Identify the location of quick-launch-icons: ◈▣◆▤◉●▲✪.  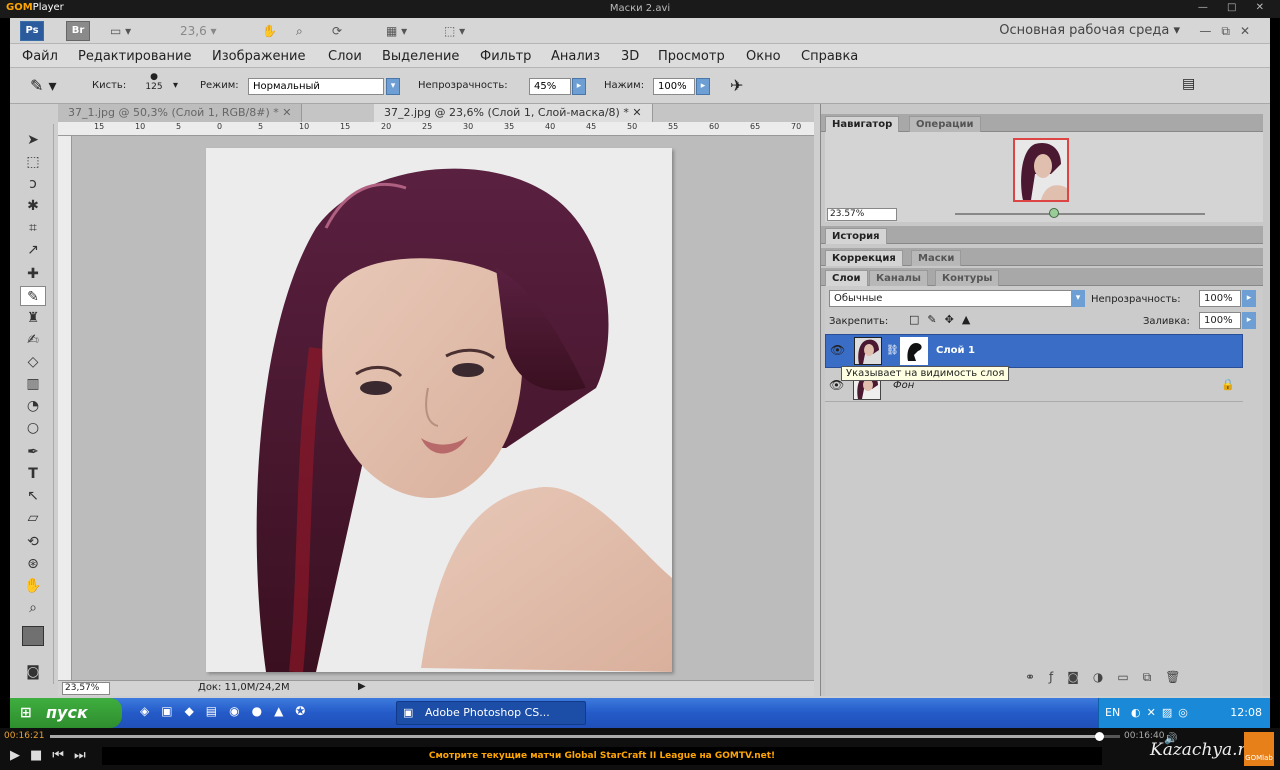
(228, 711).